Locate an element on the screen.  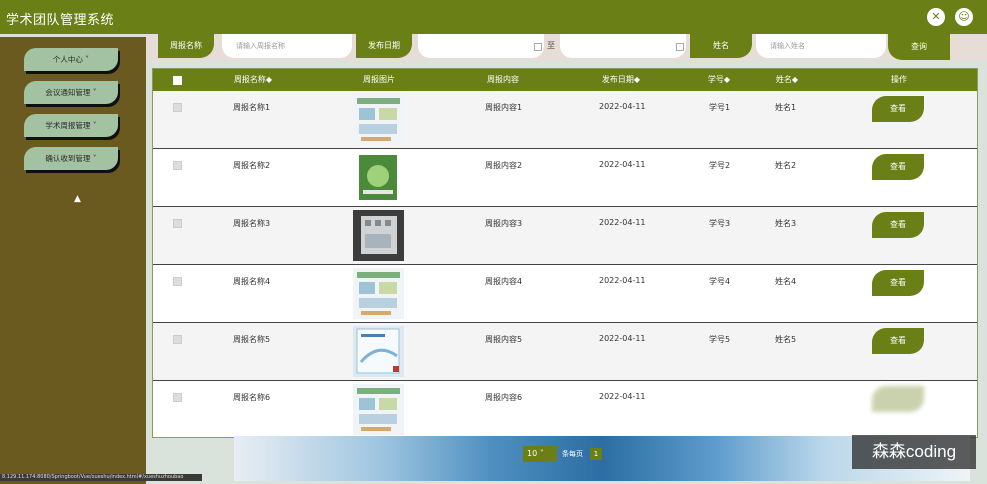
cell-report-content: 周报内容1 is located at coordinates (504, 107).